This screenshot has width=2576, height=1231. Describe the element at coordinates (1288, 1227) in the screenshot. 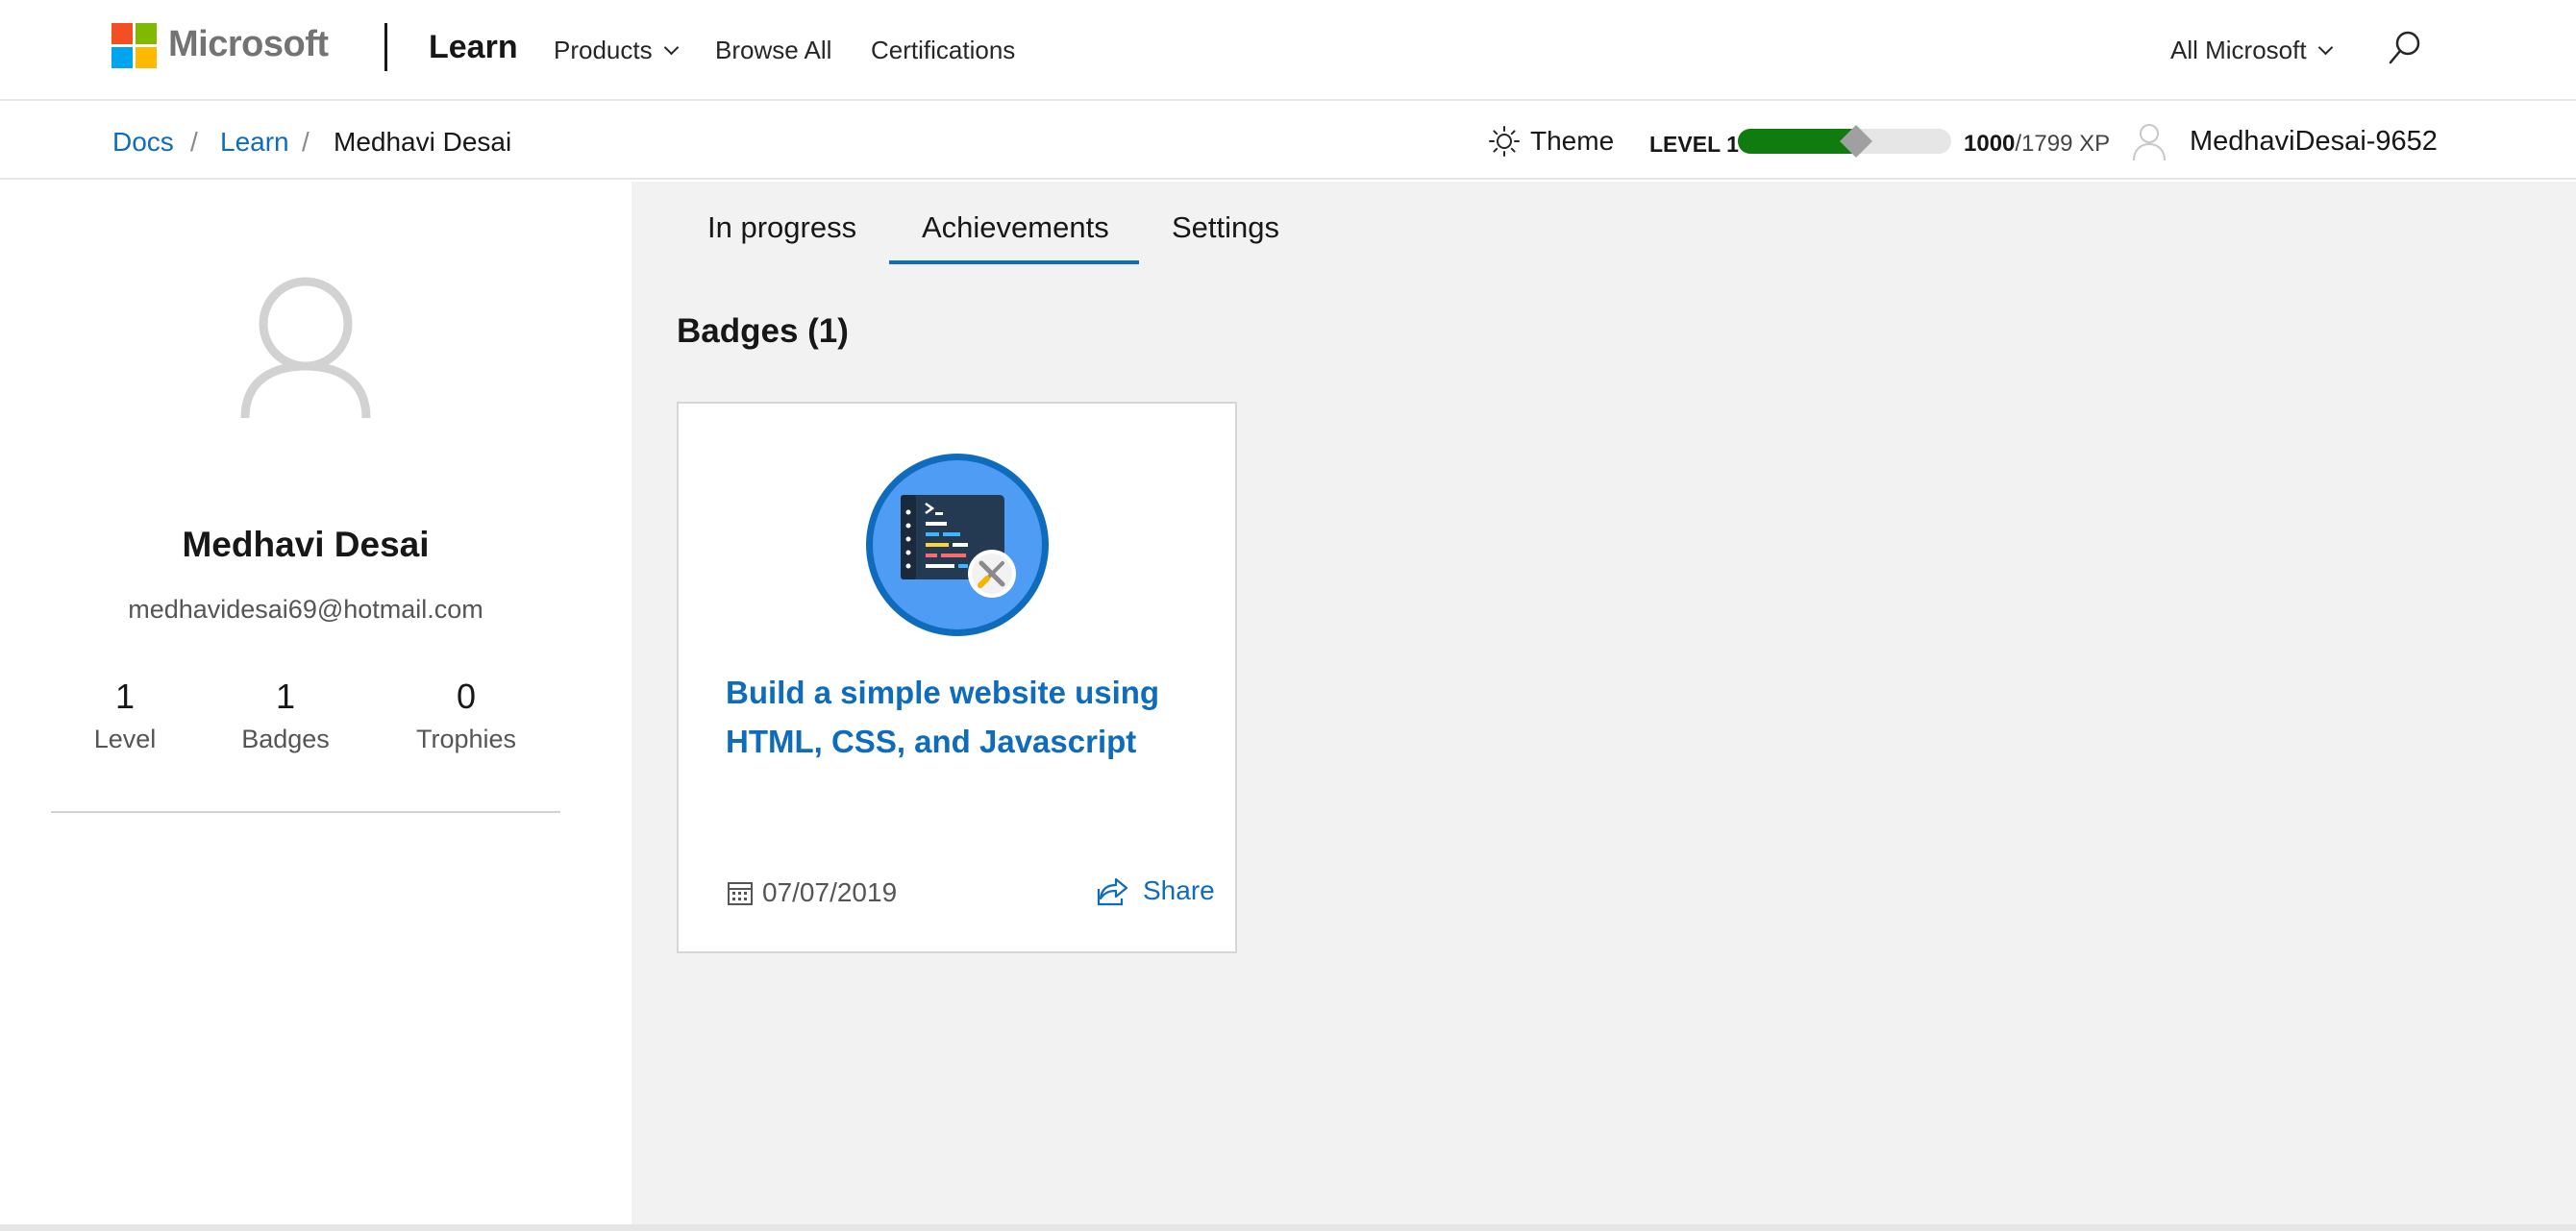

I see `page-bottom-edge` at that location.